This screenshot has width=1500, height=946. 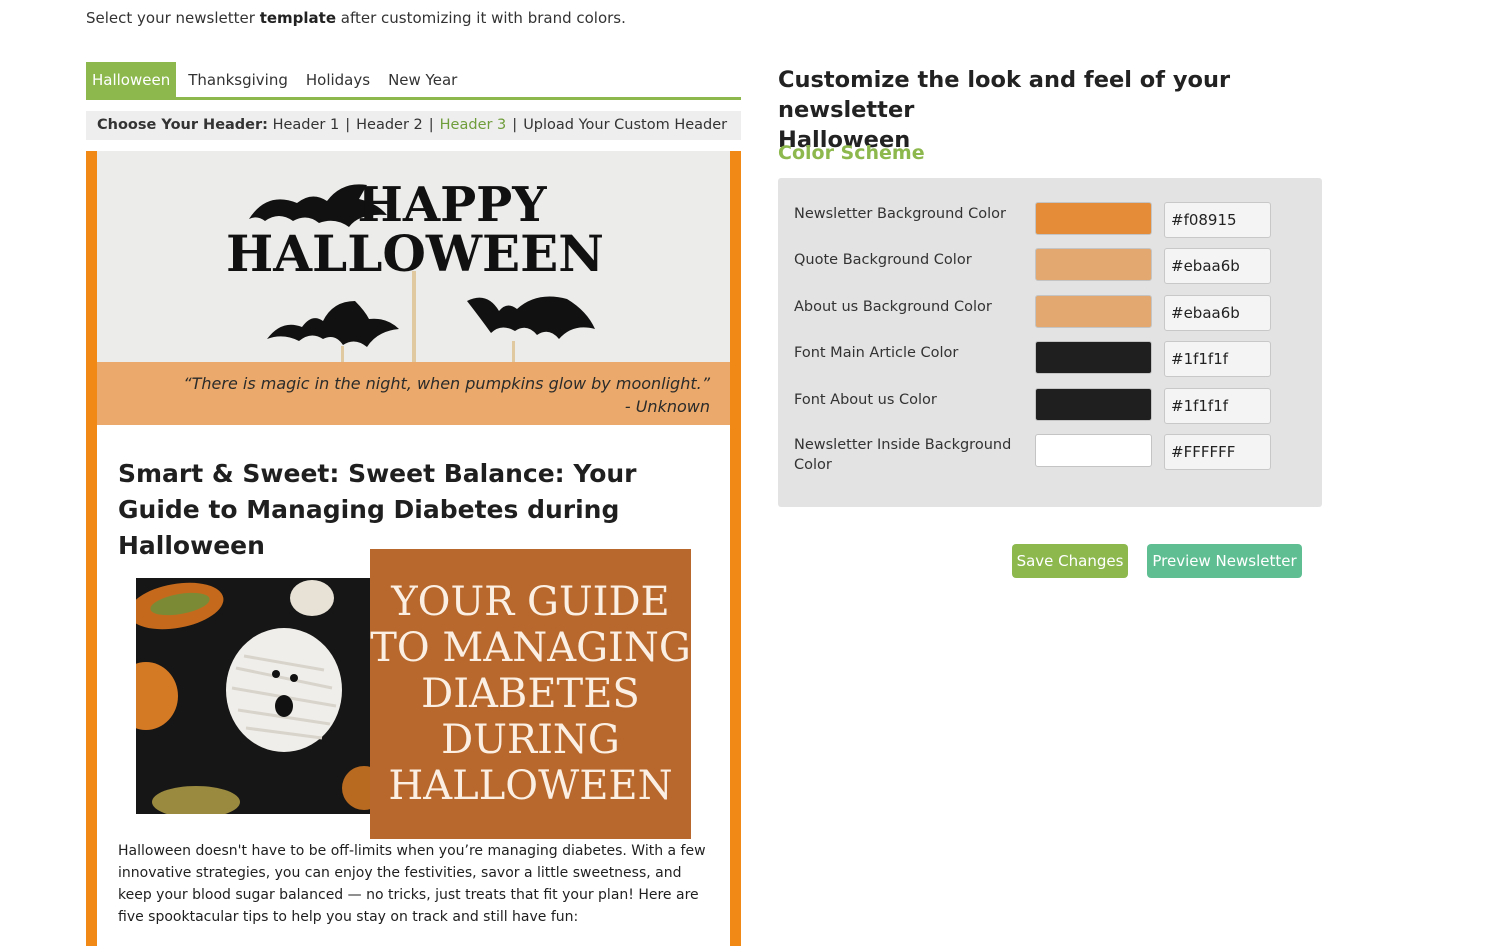 I want to click on tab-thanksgiving: Thanksgiving, so click(x=238, y=79).